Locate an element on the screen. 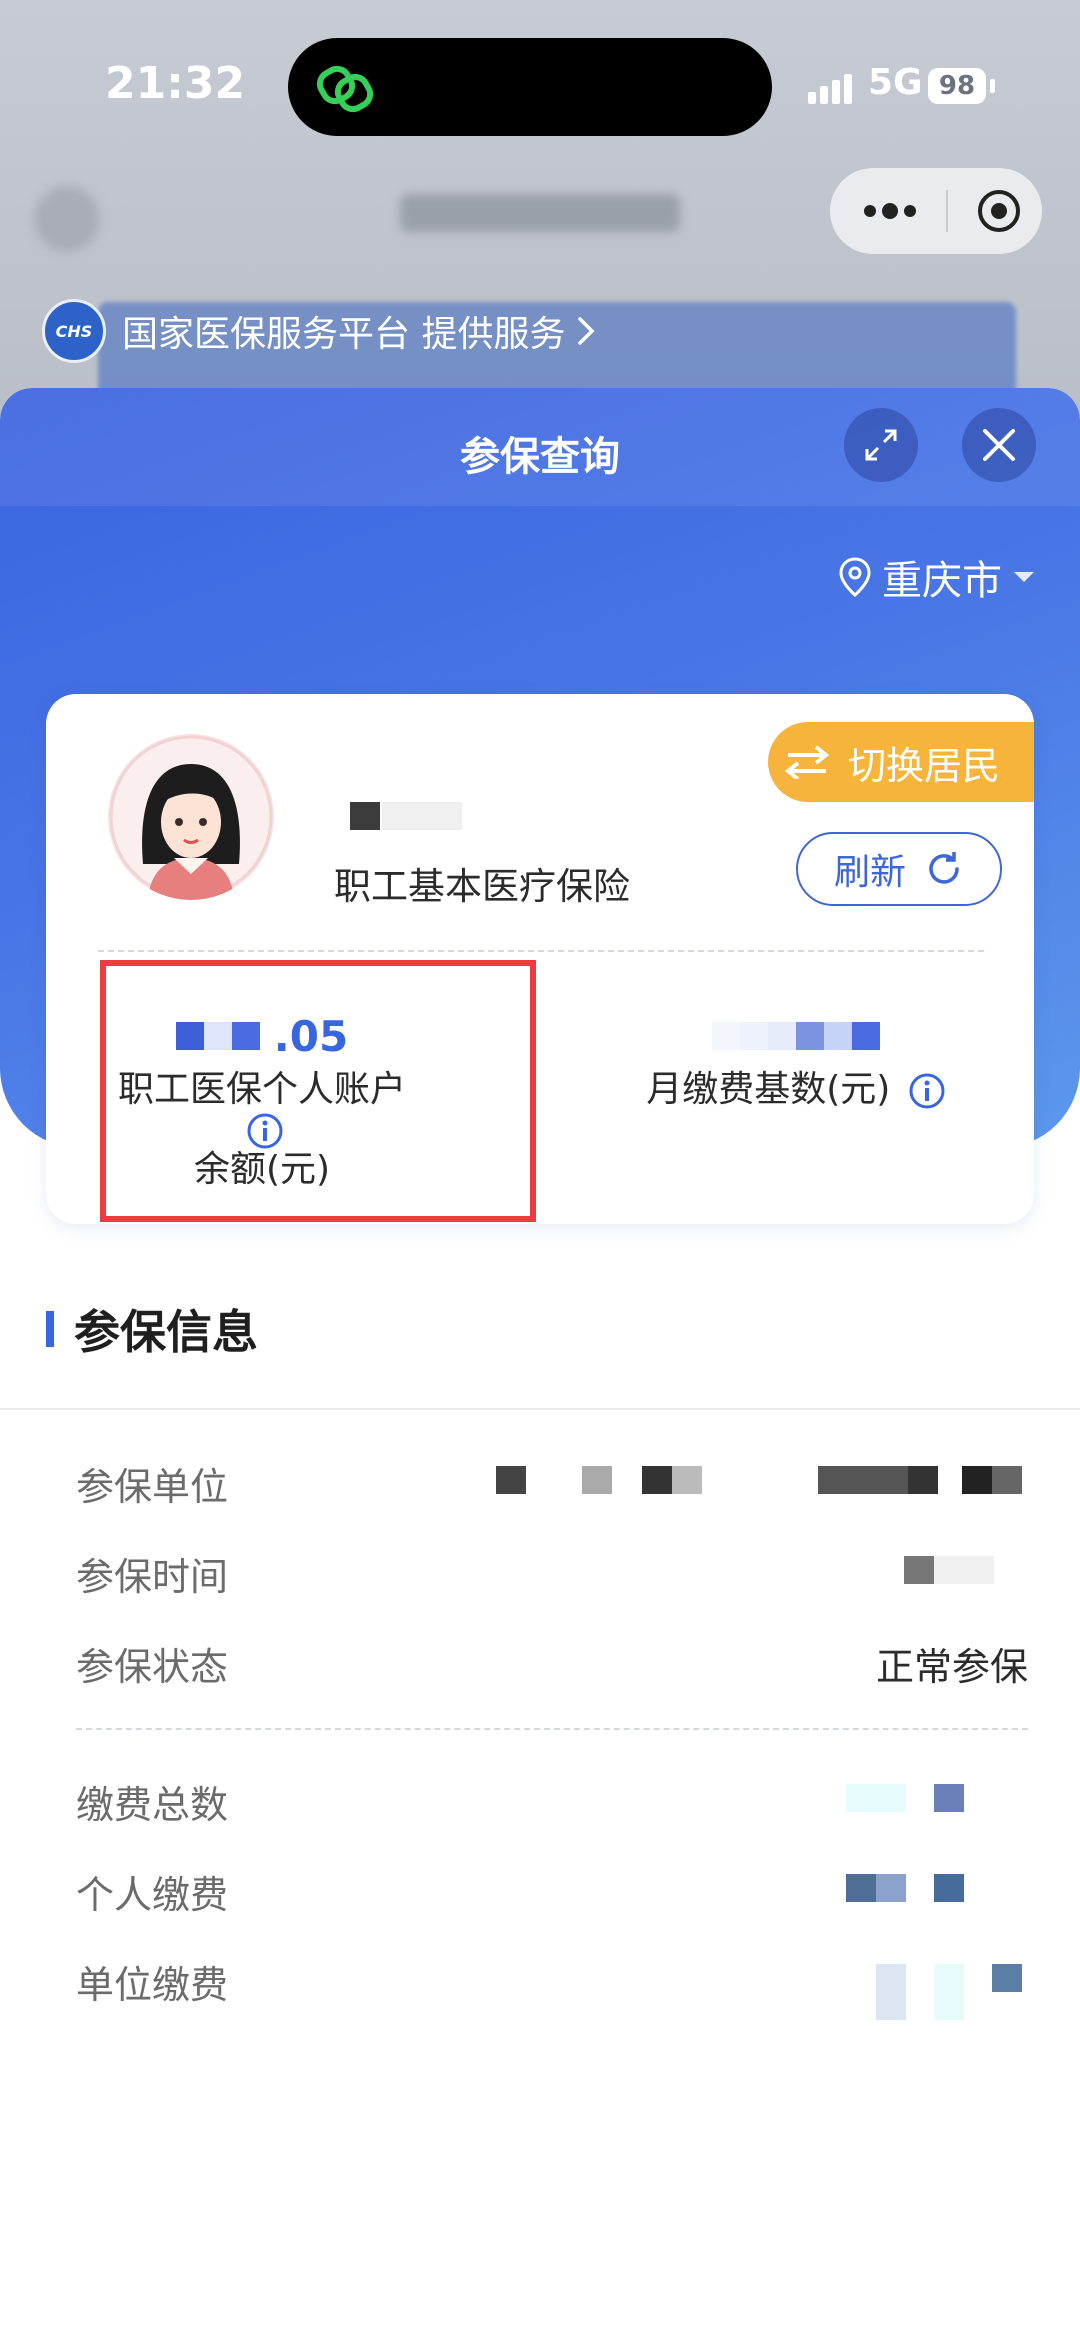  close-button is located at coordinates (999, 445).